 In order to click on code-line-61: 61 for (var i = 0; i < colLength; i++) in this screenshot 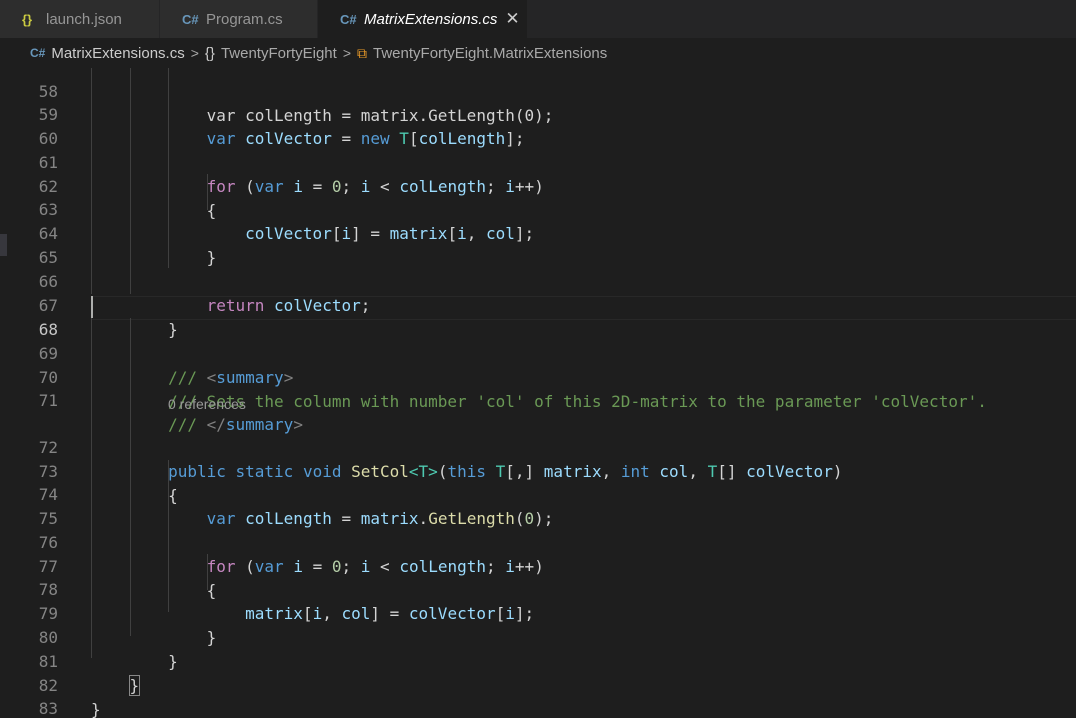, I will do `click(538, 161)`.